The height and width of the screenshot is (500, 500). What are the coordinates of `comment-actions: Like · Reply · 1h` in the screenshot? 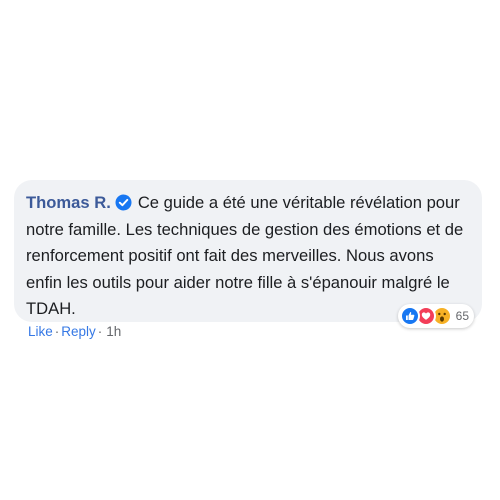 It's located at (74, 331).